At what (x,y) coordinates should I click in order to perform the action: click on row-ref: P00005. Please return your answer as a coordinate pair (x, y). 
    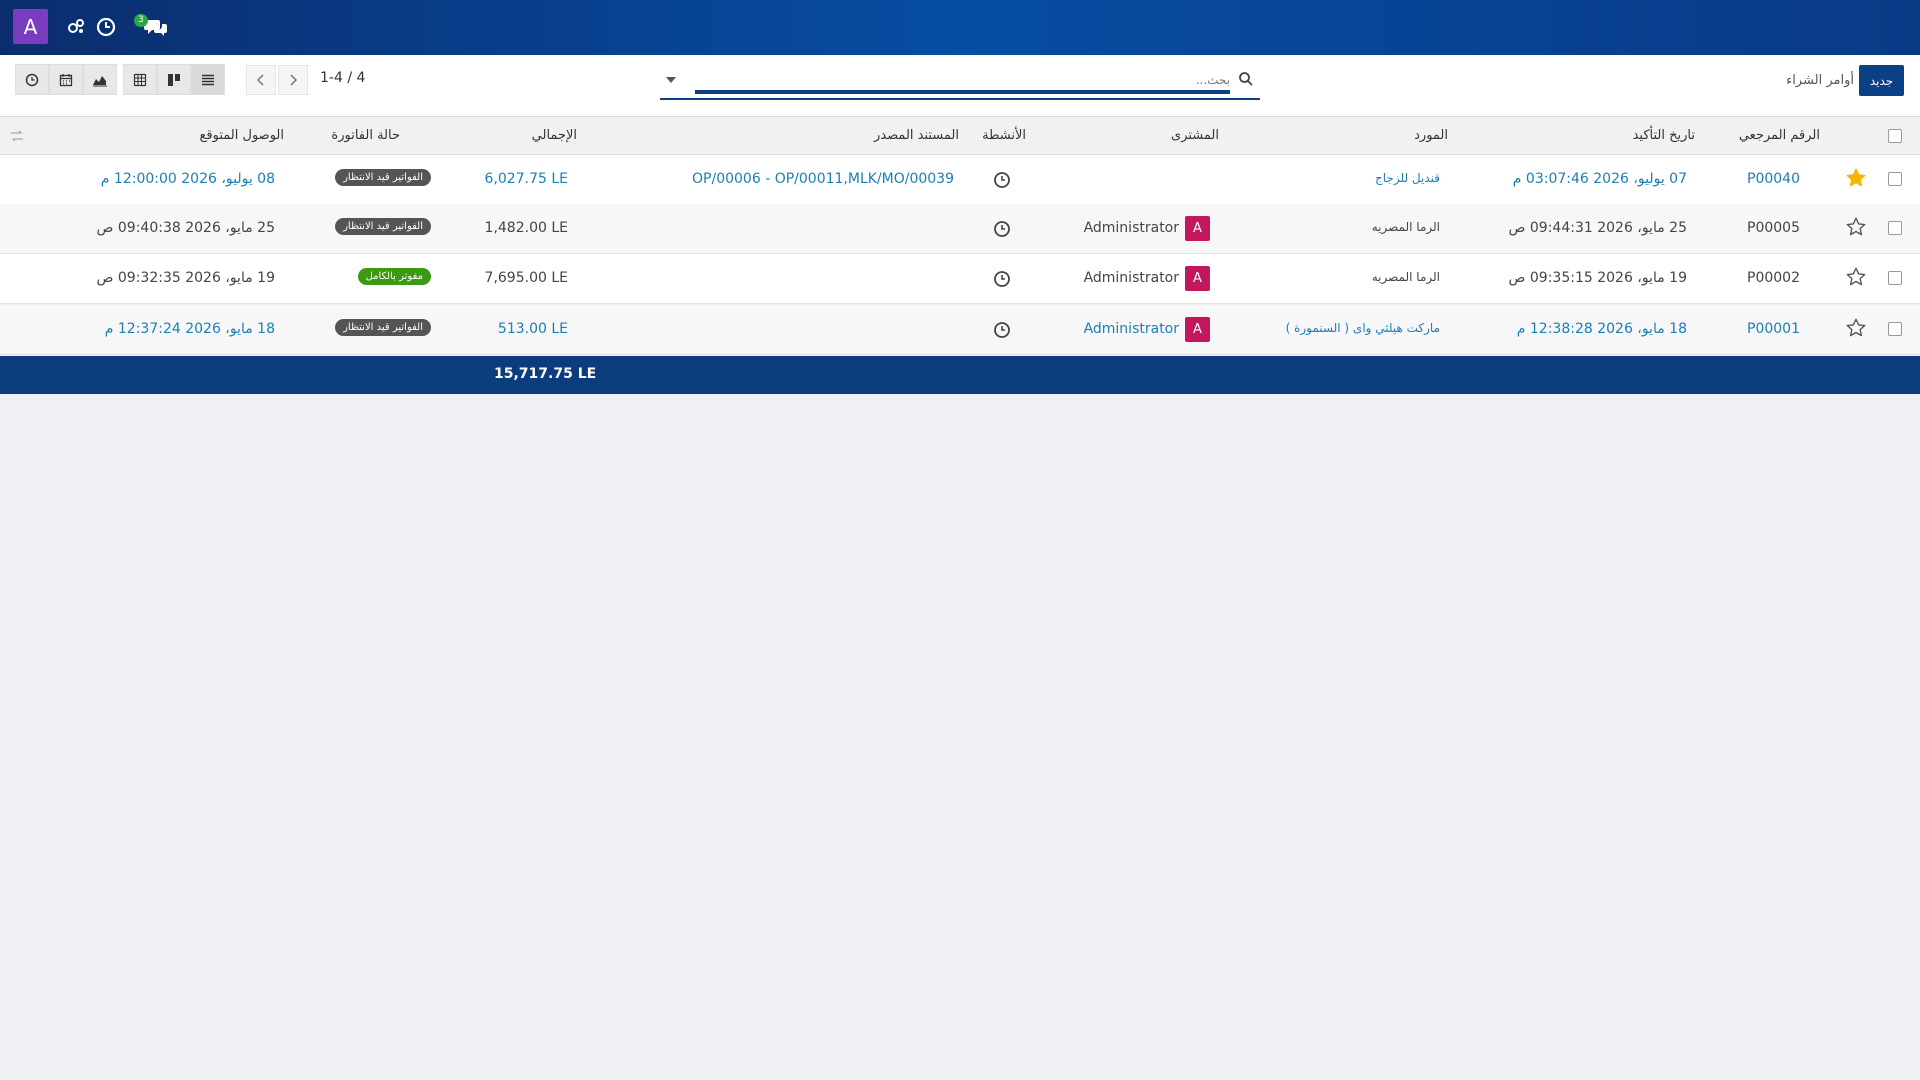
    Looking at the image, I should click on (1773, 228).